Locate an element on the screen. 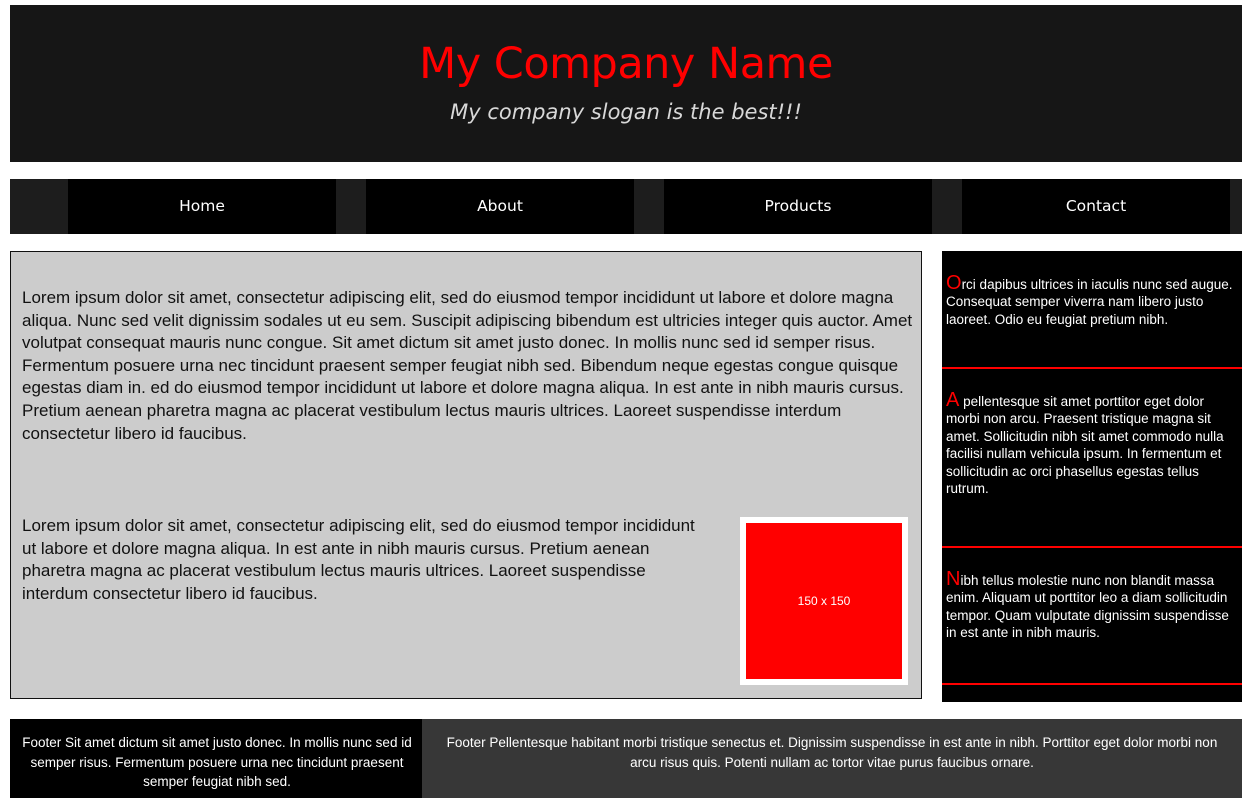 This screenshot has height=798, width=1242. company-slogan: My company slogan is the best!!! is located at coordinates (626, 112).